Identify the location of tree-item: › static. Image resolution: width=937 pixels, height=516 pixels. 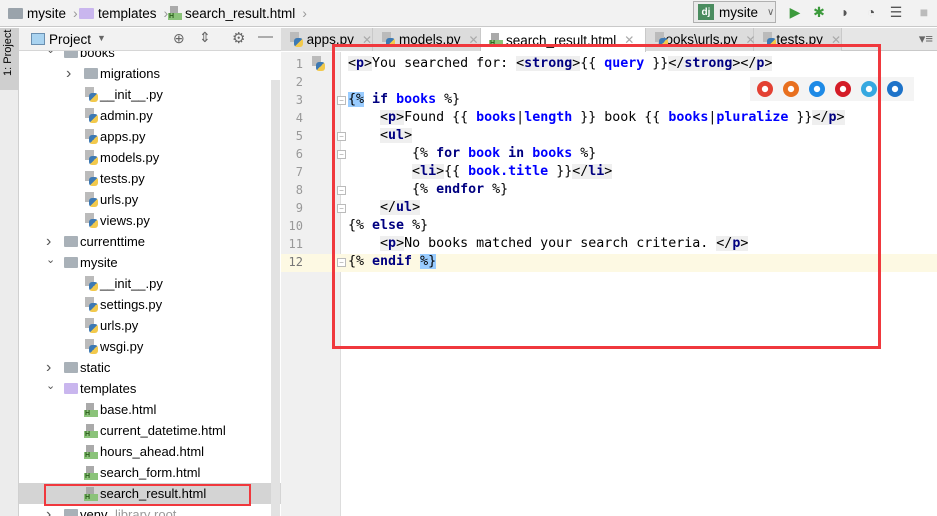
(150, 367).